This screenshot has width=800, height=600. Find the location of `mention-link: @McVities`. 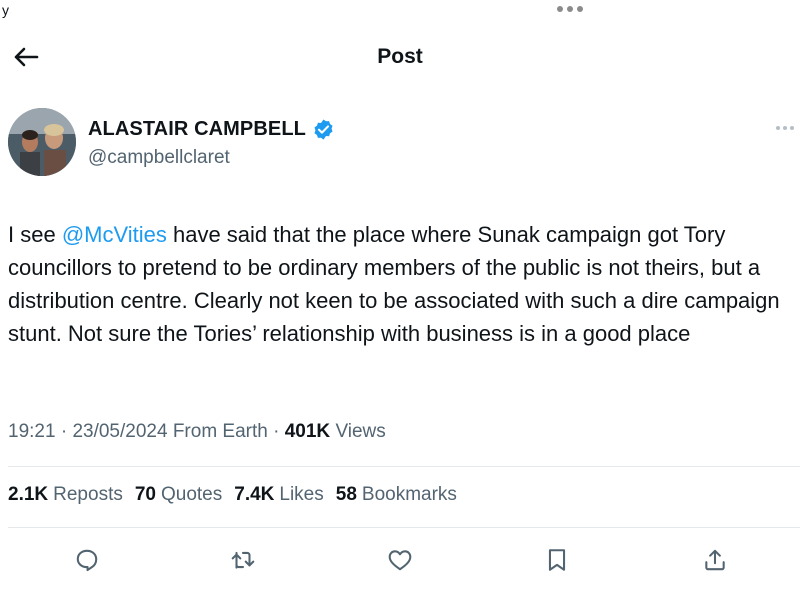

mention-link: @McVities is located at coordinates (114, 234).